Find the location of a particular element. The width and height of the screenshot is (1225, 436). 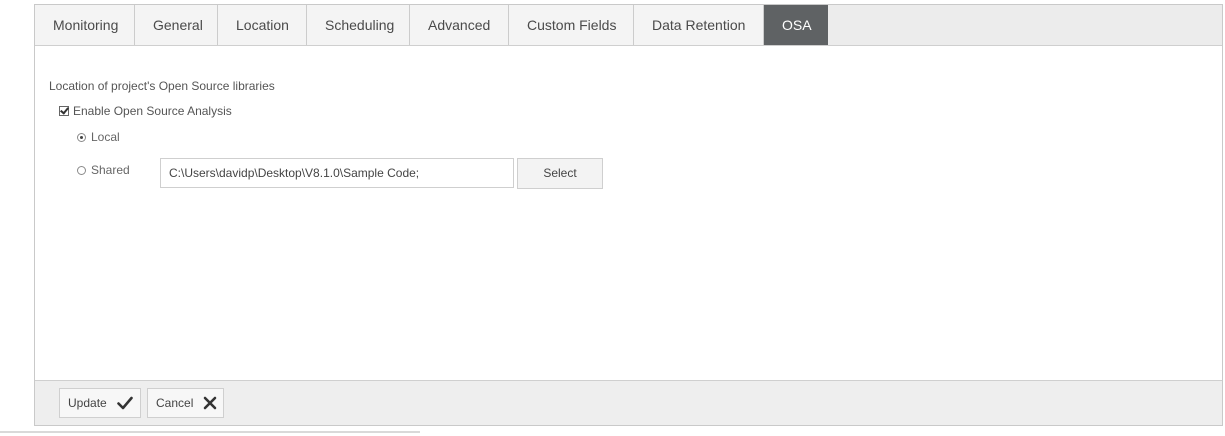

close-icon is located at coordinates (210, 403).